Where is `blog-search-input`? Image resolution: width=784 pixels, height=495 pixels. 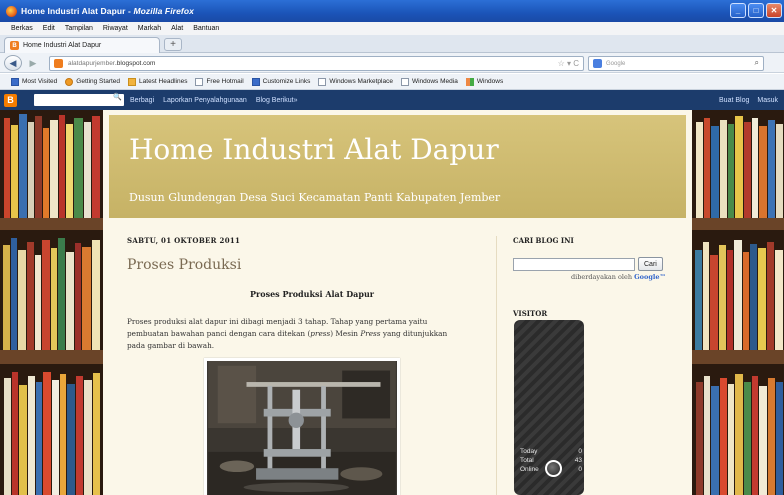
blog-search-input is located at coordinates (574, 264).